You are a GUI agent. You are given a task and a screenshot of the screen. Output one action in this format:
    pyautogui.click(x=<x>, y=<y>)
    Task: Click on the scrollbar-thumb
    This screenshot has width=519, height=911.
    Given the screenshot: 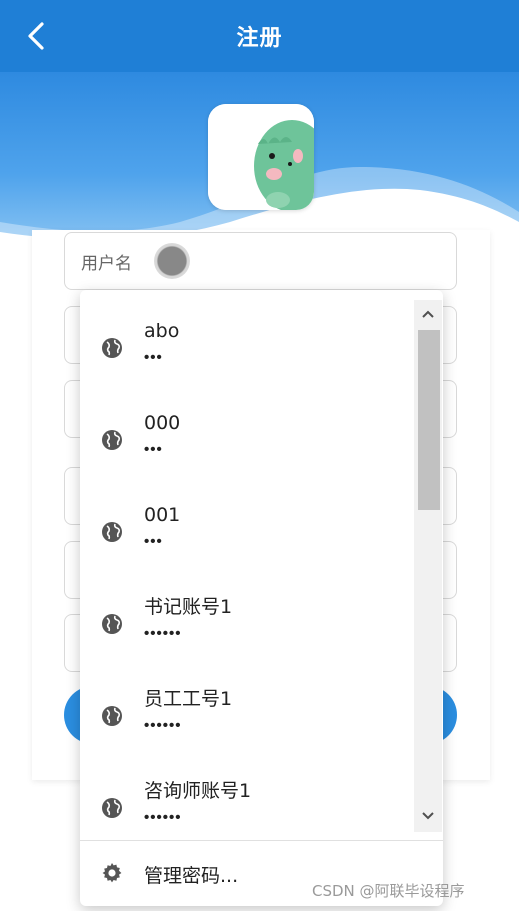 What is the action you would take?
    pyautogui.click(x=429, y=420)
    